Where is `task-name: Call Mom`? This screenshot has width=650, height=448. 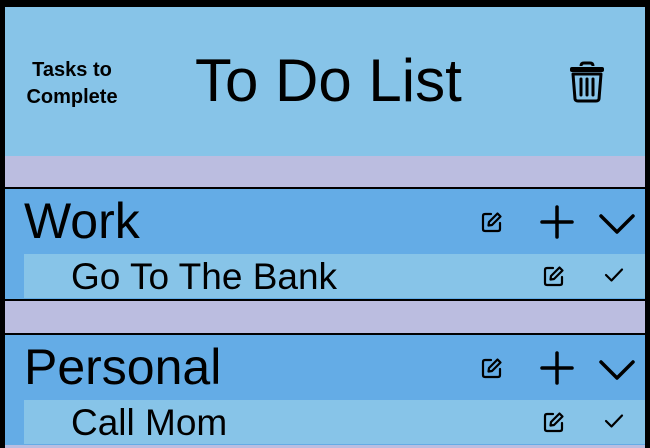 task-name: Call Mom is located at coordinates (149, 422).